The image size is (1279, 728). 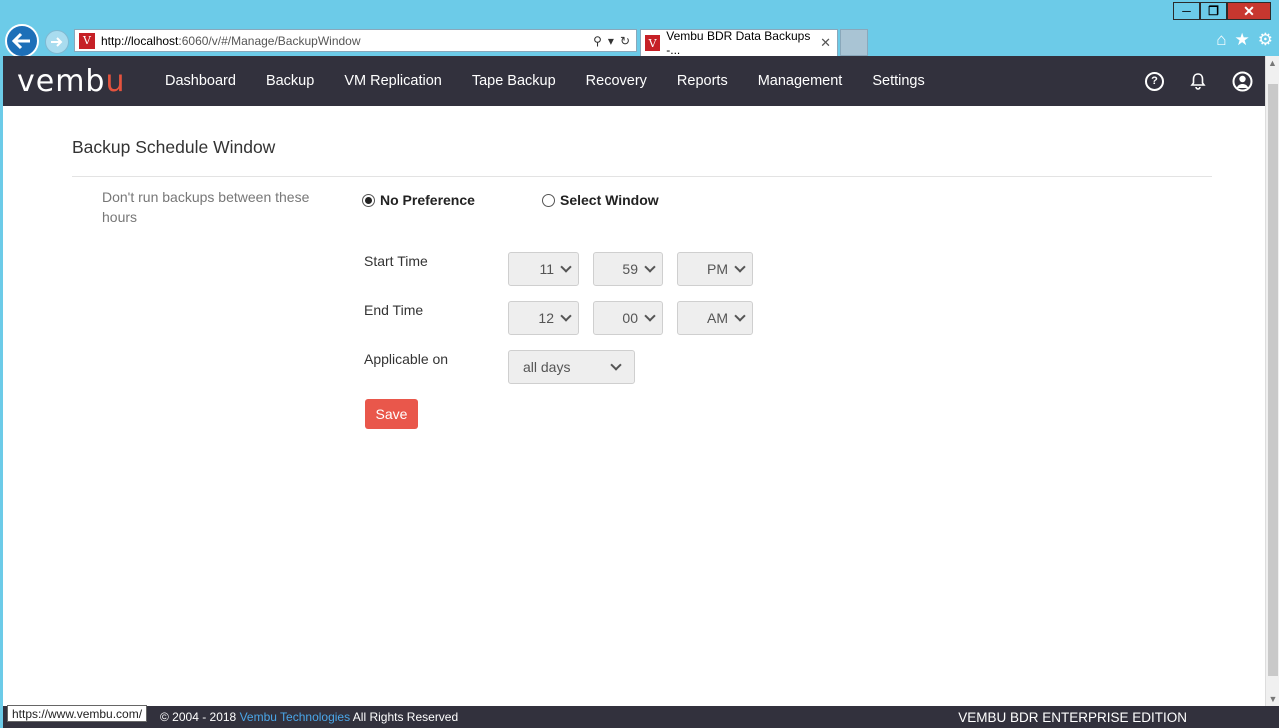 What do you see at coordinates (547, 367) in the screenshot?
I see `applicable-days-value: all days` at bounding box center [547, 367].